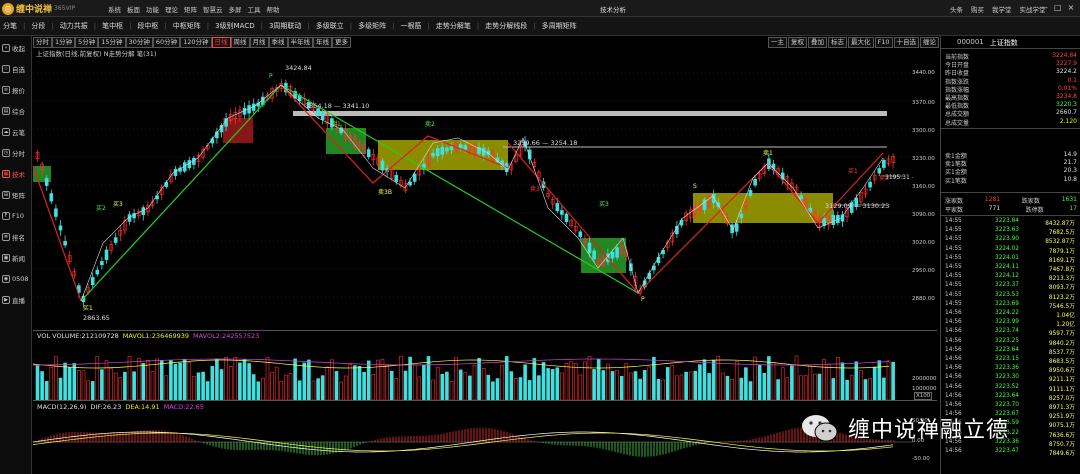 Image resolution: width=1080 pixels, height=474 pixels. What do you see at coordinates (190, 9) in the screenshot?
I see `top-menu-item: 矩阵` at bounding box center [190, 9].